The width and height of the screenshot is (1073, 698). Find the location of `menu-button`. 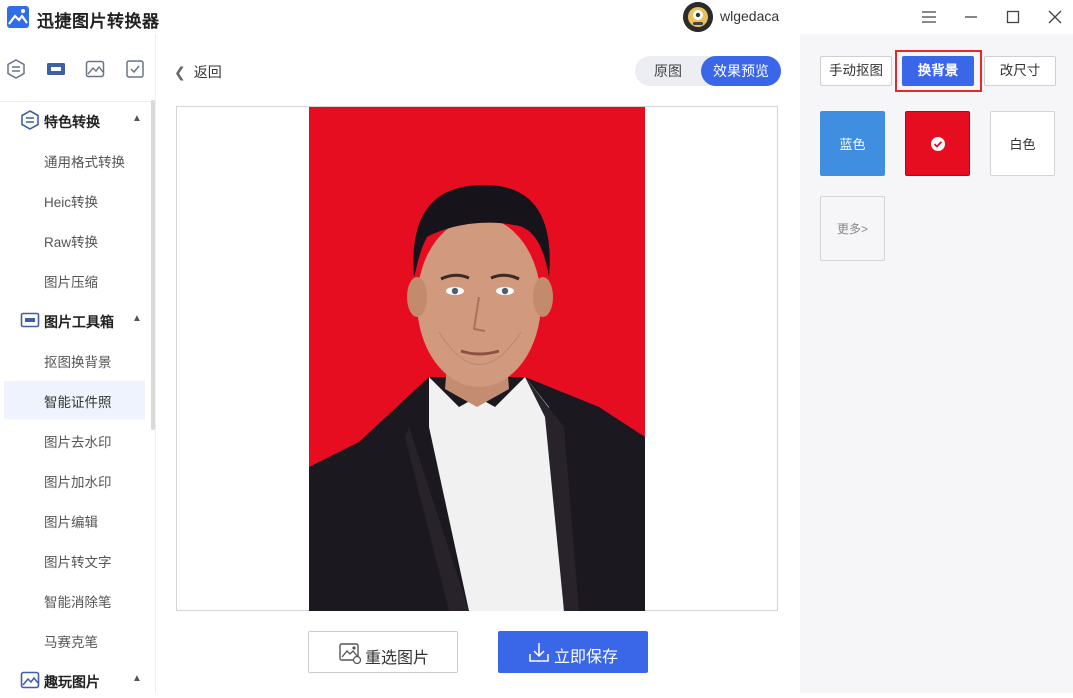

menu-button is located at coordinates (929, 17).